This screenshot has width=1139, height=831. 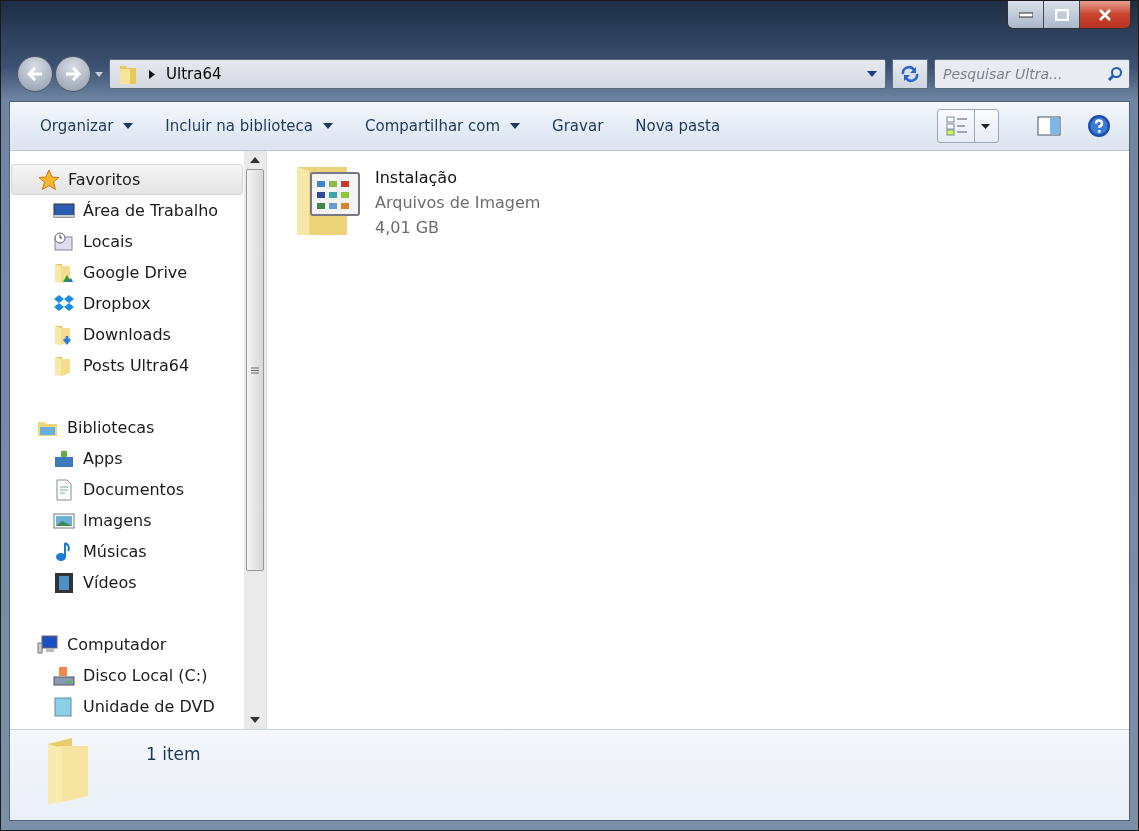 What do you see at coordinates (127, 334) in the screenshot?
I see `nav-item: Downloads` at bounding box center [127, 334].